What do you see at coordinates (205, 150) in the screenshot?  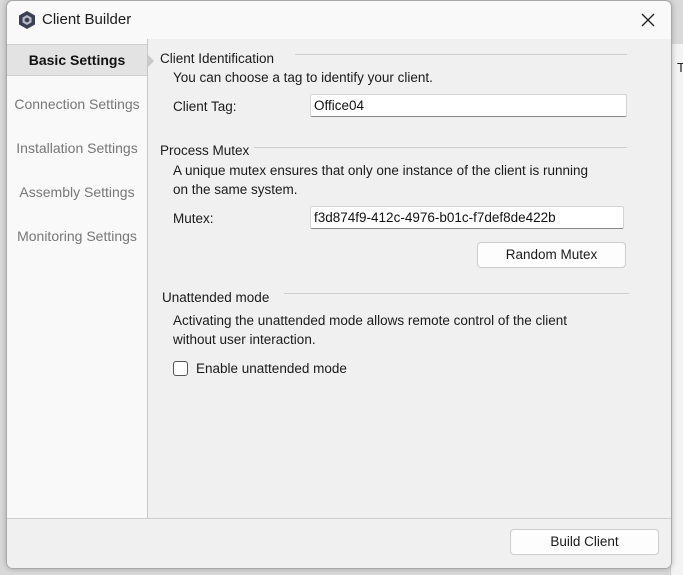 I see `mutex-group-title: Process Mutex` at bounding box center [205, 150].